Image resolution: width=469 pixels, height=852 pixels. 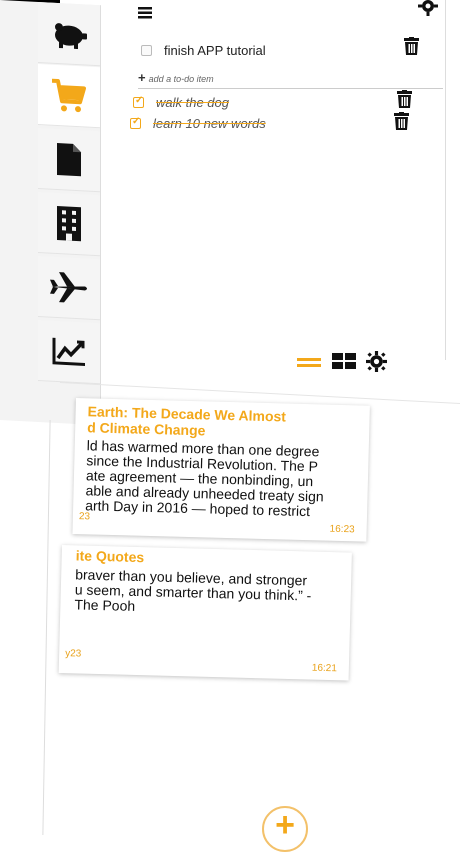 What do you see at coordinates (146, 12) in the screenshot?
I see `menu-icon` at bounding box center [146, 12].